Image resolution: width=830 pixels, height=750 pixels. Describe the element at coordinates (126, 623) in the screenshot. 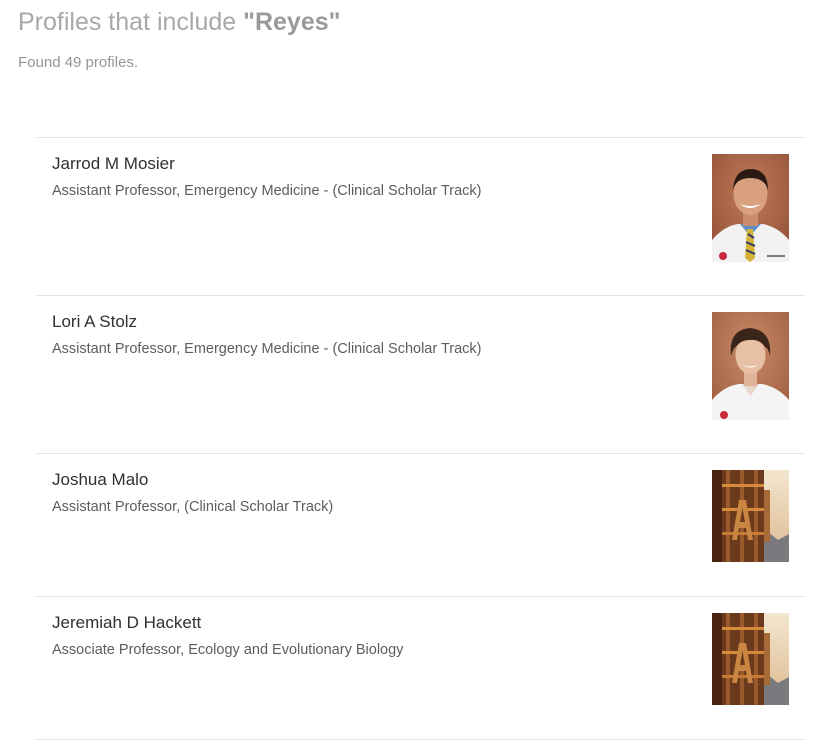

I see `profile-name-link: Jeremiah D Hackett` at that location.